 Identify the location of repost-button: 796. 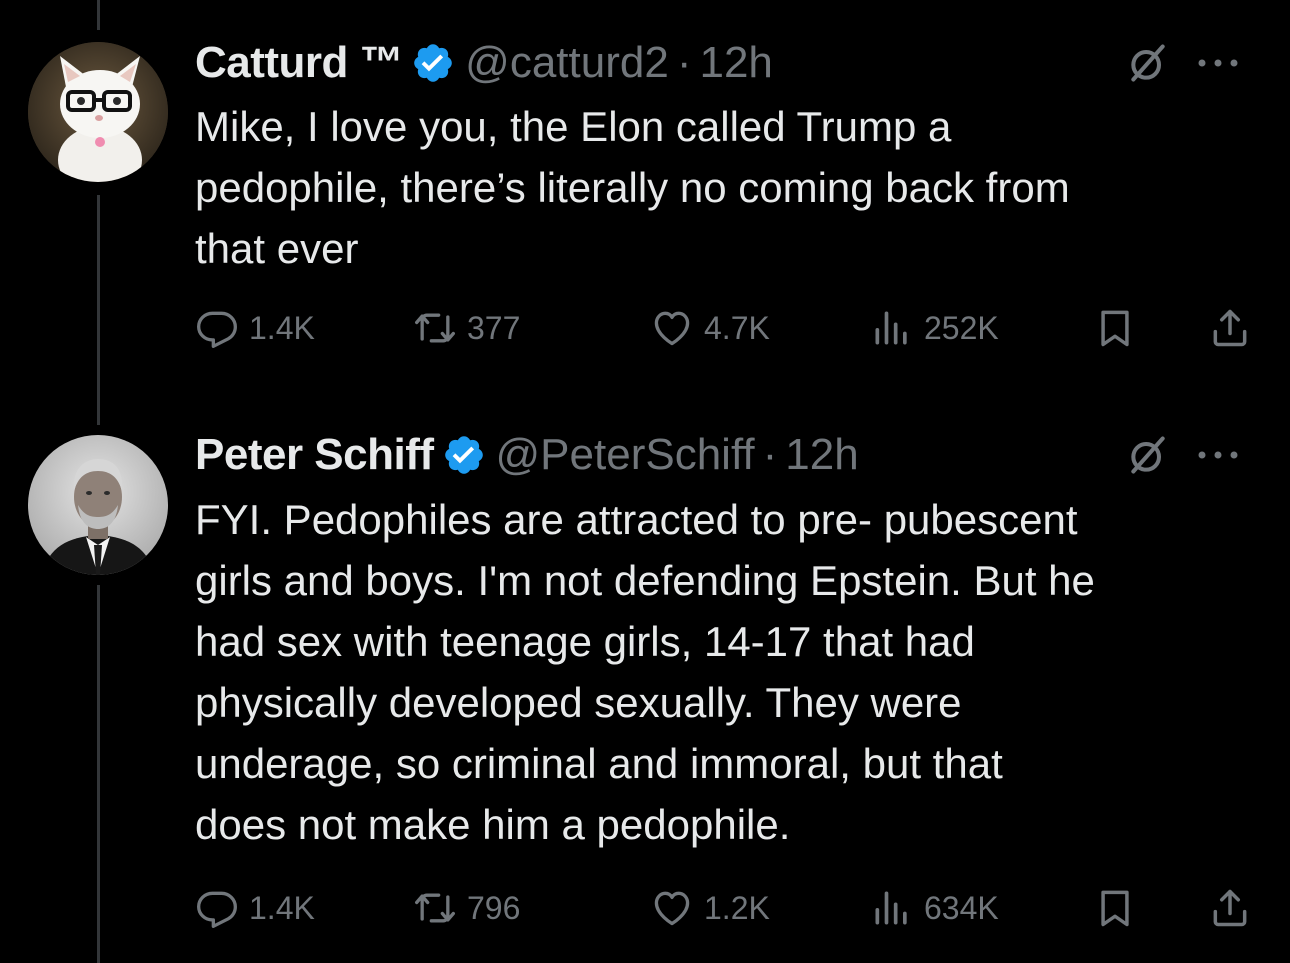
(466, 908).